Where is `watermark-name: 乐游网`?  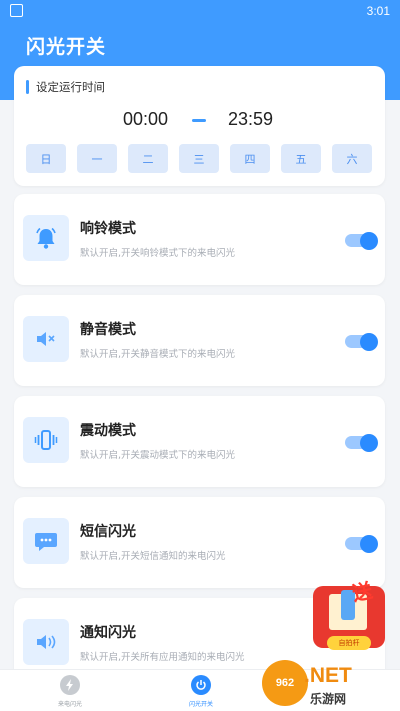 watermark-name: 乐游网 is located at coordinates (328, 699).